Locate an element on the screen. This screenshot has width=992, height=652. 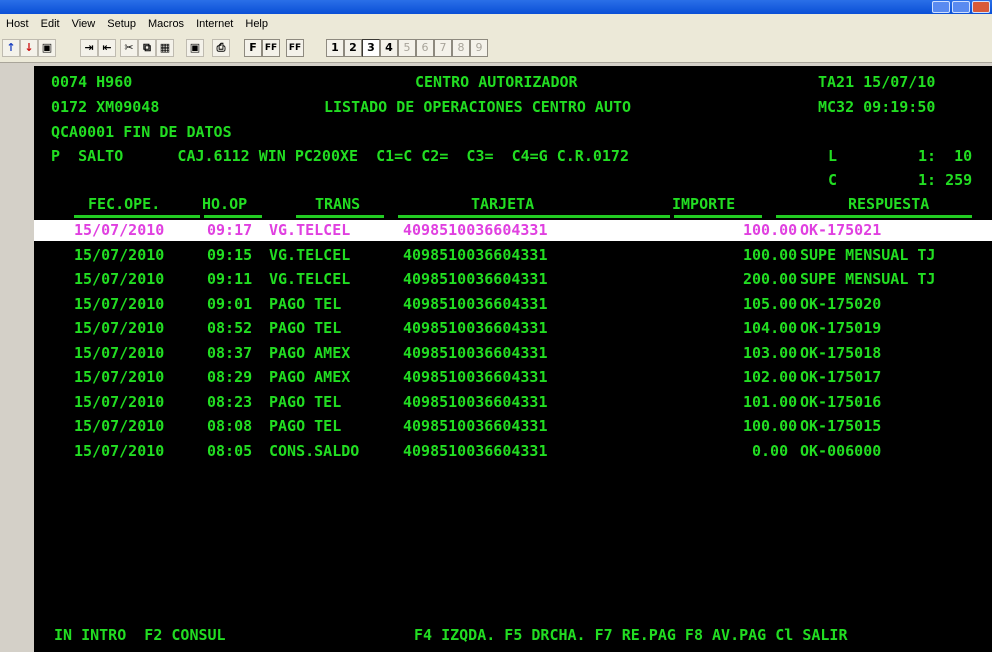
paste-icon: ▦ is located at coordinates (165, 48).